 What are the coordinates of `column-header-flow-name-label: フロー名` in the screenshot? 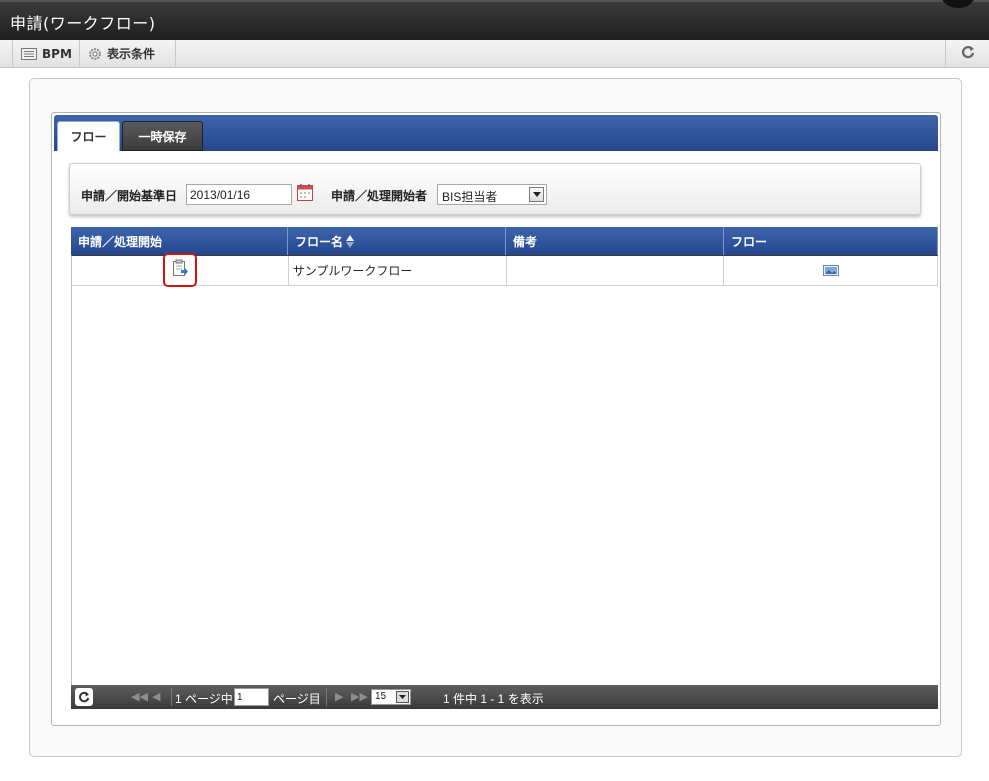 It's located at (319, 241).